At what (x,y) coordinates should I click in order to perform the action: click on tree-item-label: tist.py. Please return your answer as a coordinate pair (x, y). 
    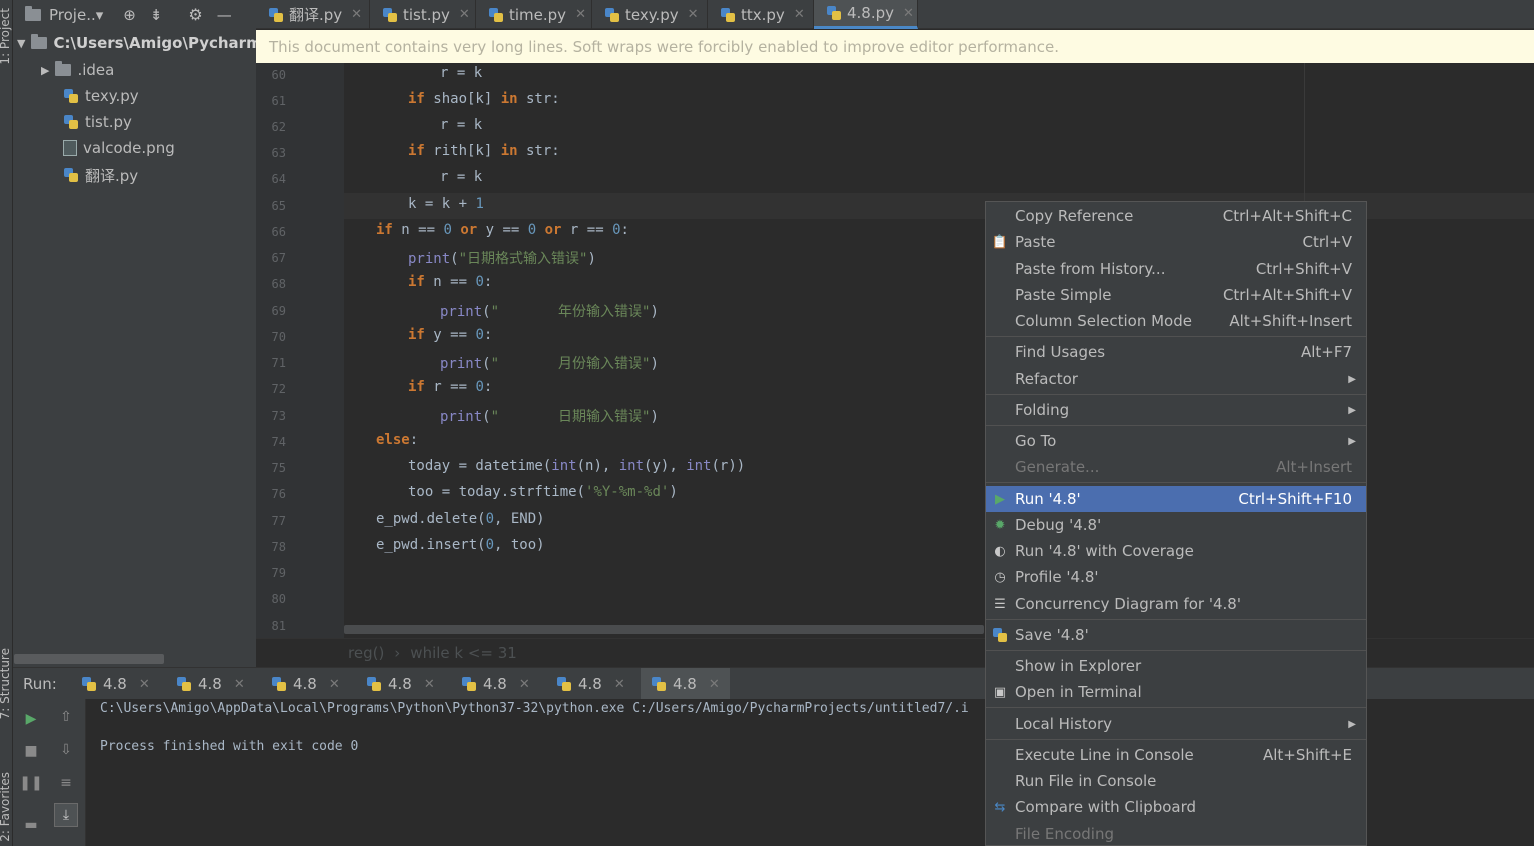
    Looking at the image, I should click on (108, 122).